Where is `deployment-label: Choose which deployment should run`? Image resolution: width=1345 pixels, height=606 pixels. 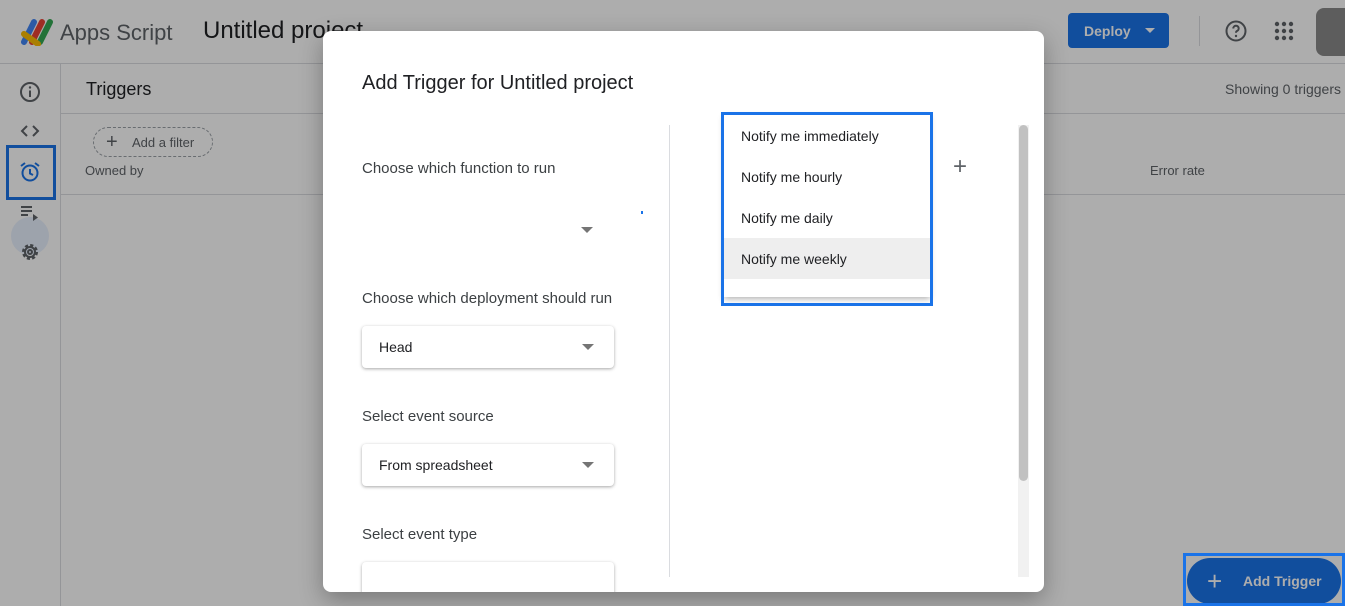
deployment-label: Choose which deployment should run is located at coordinates (487, 298).